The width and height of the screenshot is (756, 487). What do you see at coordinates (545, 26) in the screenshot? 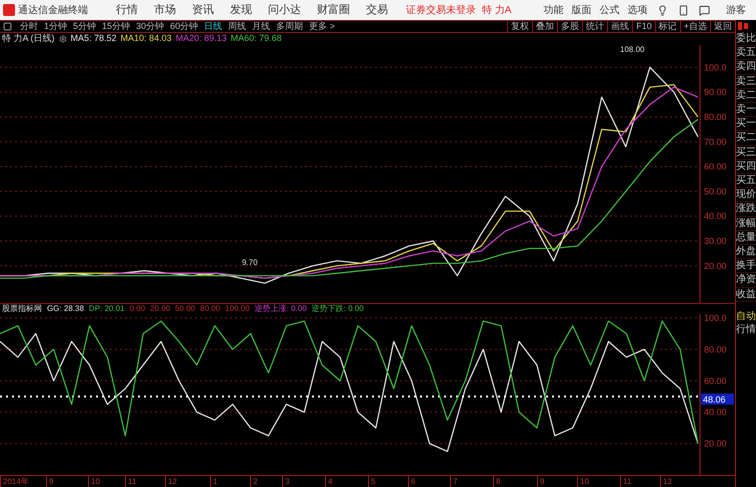
I see `toolbar-button: 叠加` at bounding box center [545, 26].